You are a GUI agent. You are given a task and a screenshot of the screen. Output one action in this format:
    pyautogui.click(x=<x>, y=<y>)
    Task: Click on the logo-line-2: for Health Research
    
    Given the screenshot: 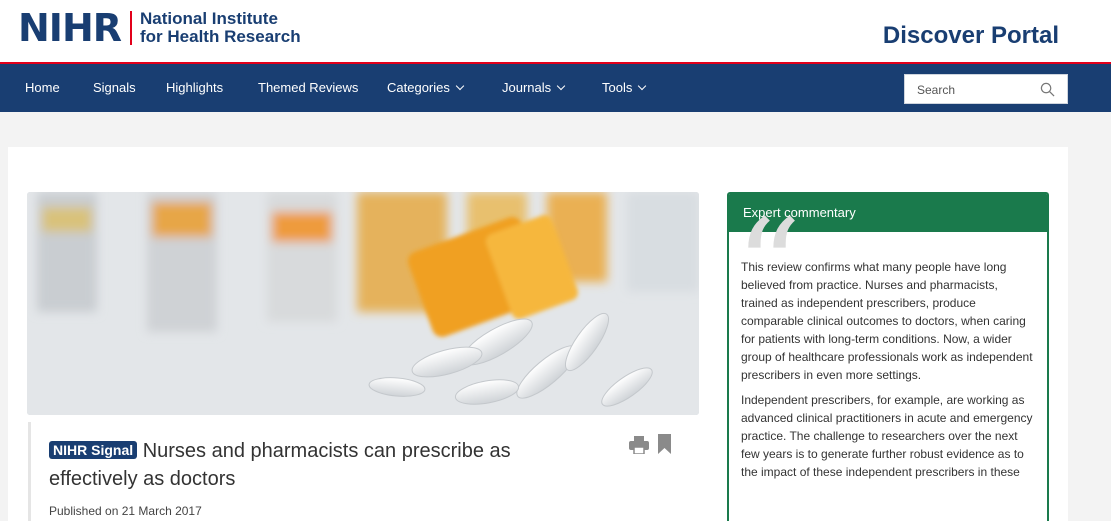 What is the action you would take?
    pyautogui.click(x=220, y=36)
    